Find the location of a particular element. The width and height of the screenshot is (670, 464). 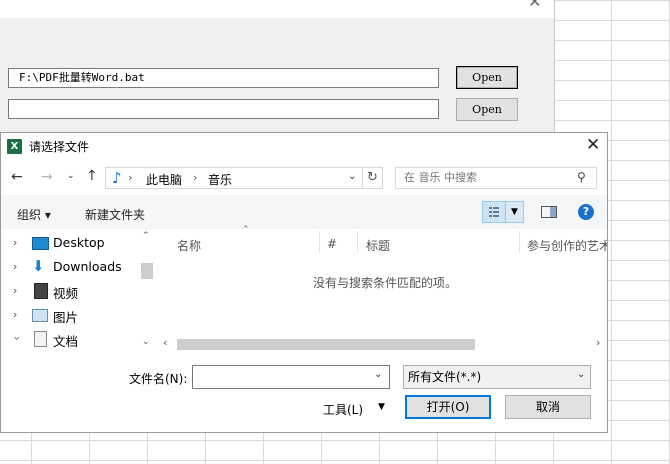

tools-dropdown-icon: ▼ is located at coordinates (381, 407).